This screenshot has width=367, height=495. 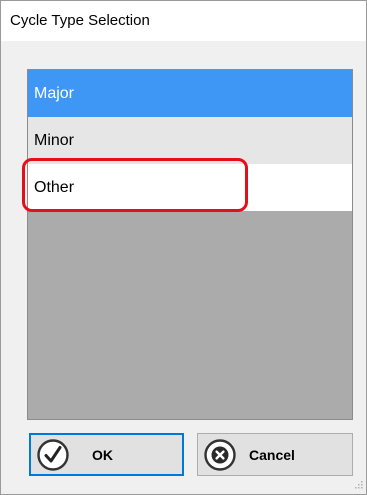 What do you see at coordinates (190, 187) in the screenshot?
I see `list-item-other: Other` at bounding box center [190, 187].